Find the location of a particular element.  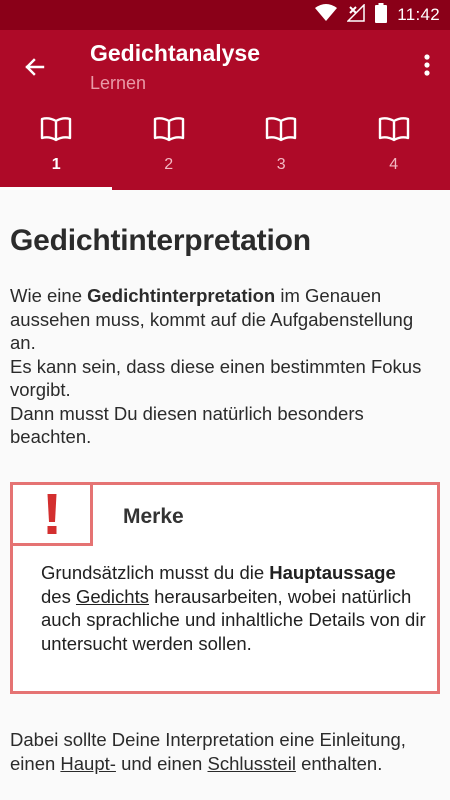

status-time: 11:42 is located at coordinates (418, 14).